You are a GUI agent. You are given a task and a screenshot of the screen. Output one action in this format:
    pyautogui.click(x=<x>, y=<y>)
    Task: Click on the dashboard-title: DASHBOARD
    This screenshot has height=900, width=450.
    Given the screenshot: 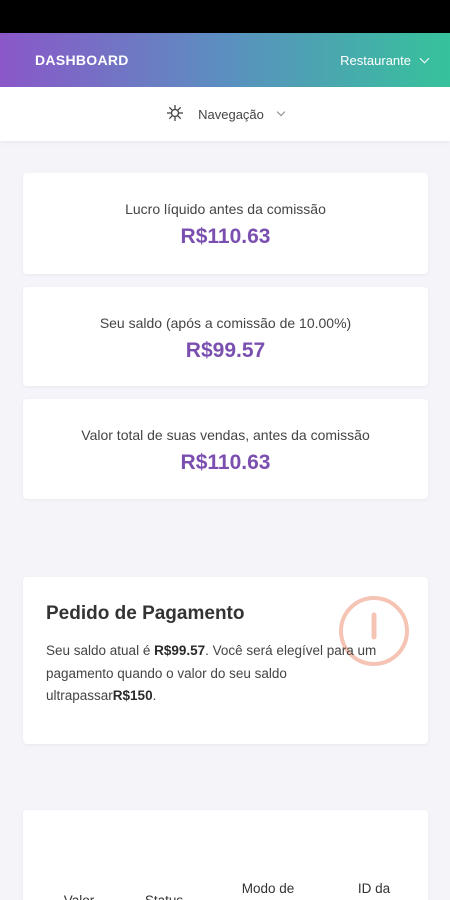 What is the action you would take?
    pyautogui.click(x=82, y=60)
    